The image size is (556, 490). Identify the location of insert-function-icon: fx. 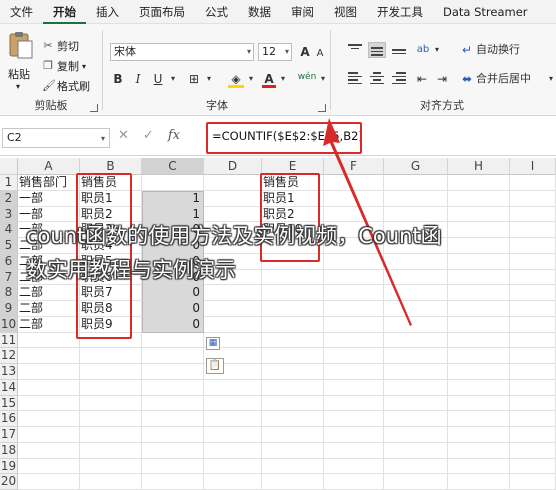
(174, 135).